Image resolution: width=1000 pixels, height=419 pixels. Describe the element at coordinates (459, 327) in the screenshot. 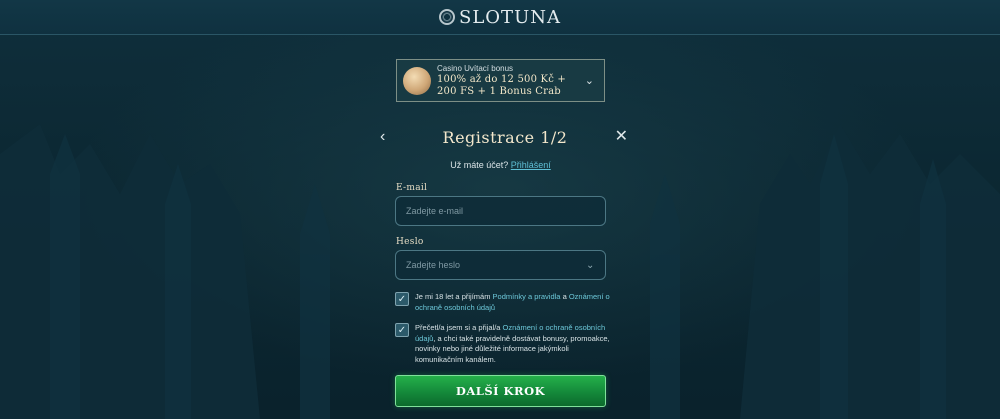

I see `consent-marketing-text-part: Přečetl/a jsem si a přijal/a` at that location.